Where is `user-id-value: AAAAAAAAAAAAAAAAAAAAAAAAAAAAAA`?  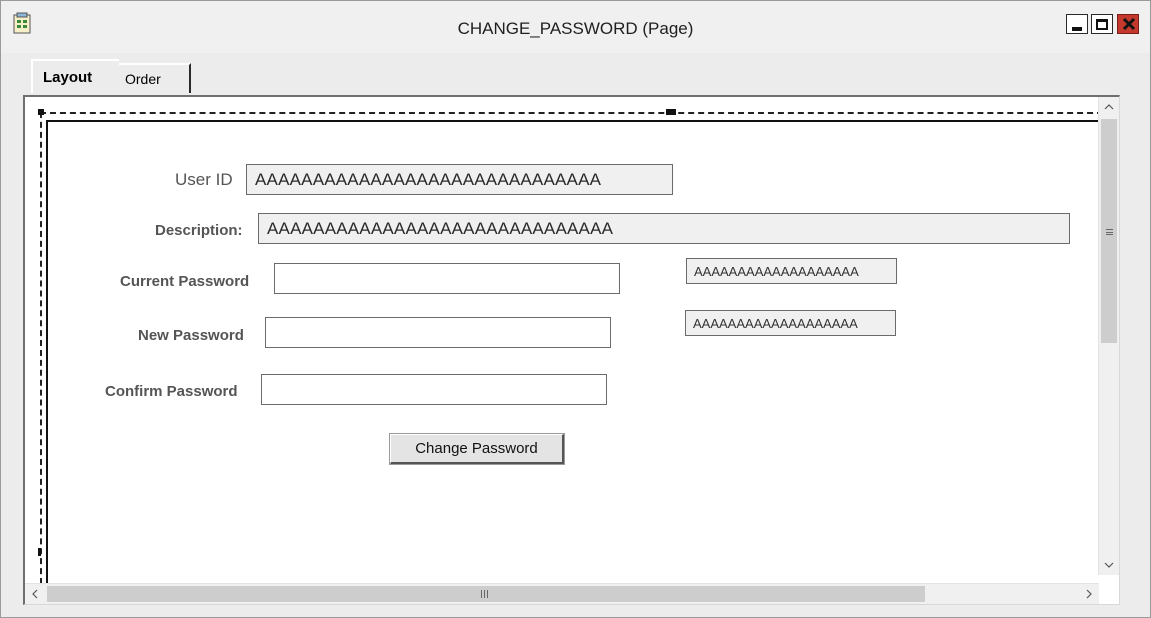
user-id-value: AAAAAAAAAAAAAAAAAAAAAAAAAAAAAA is located at coordinates (428, 179).